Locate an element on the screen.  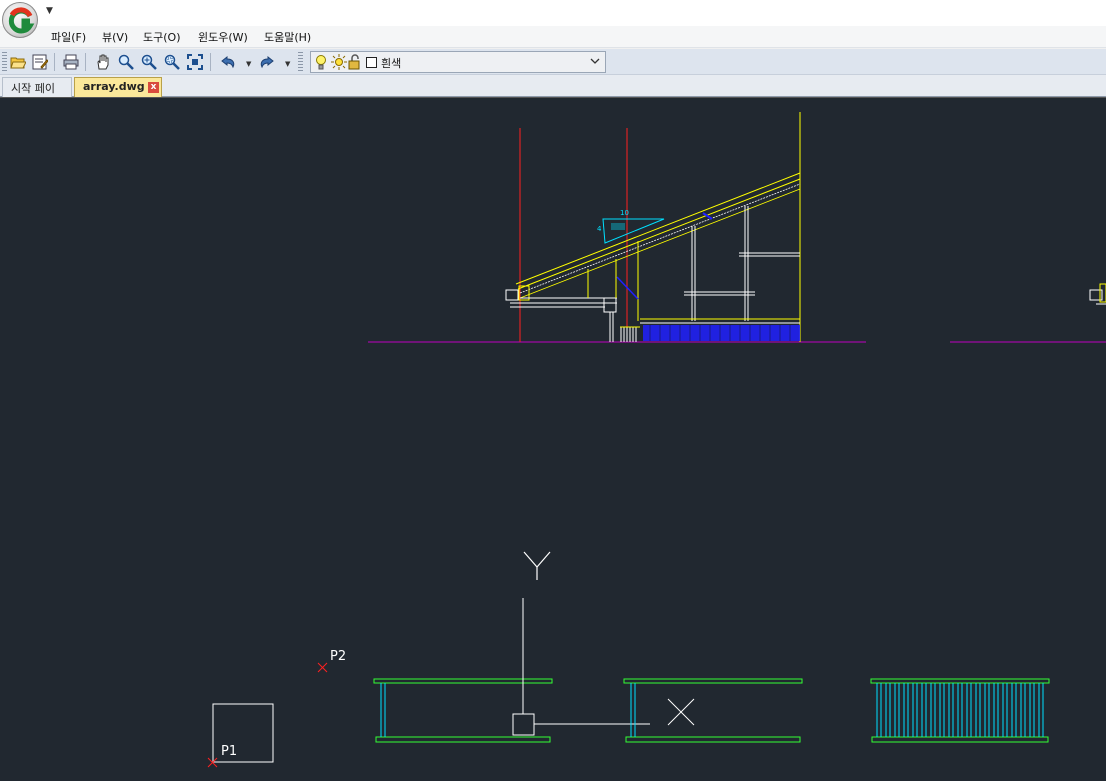
title-bar: ▼ is located at coordinates (553, 19).